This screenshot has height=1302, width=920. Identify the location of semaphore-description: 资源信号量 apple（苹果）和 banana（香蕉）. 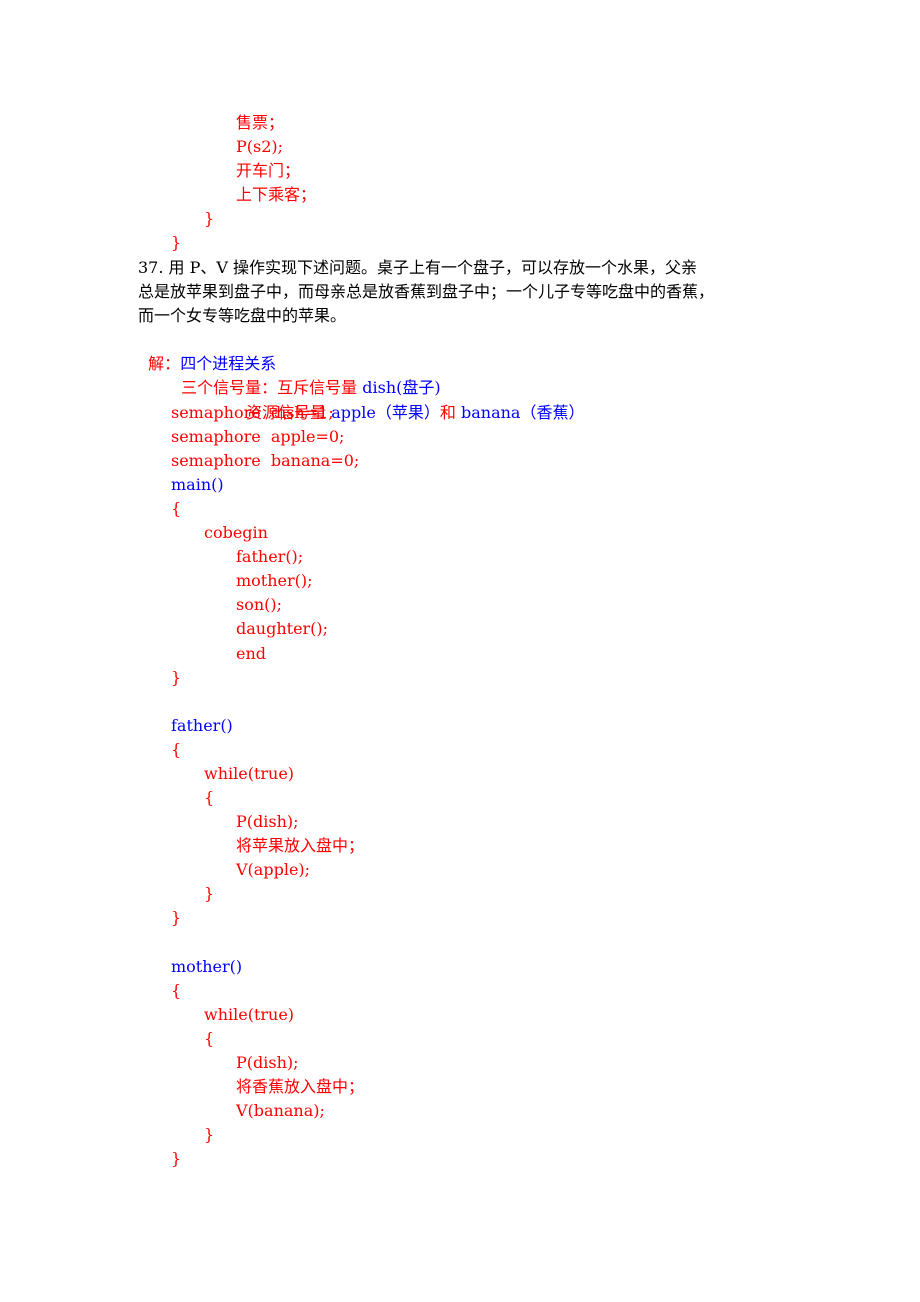
(410, 399).